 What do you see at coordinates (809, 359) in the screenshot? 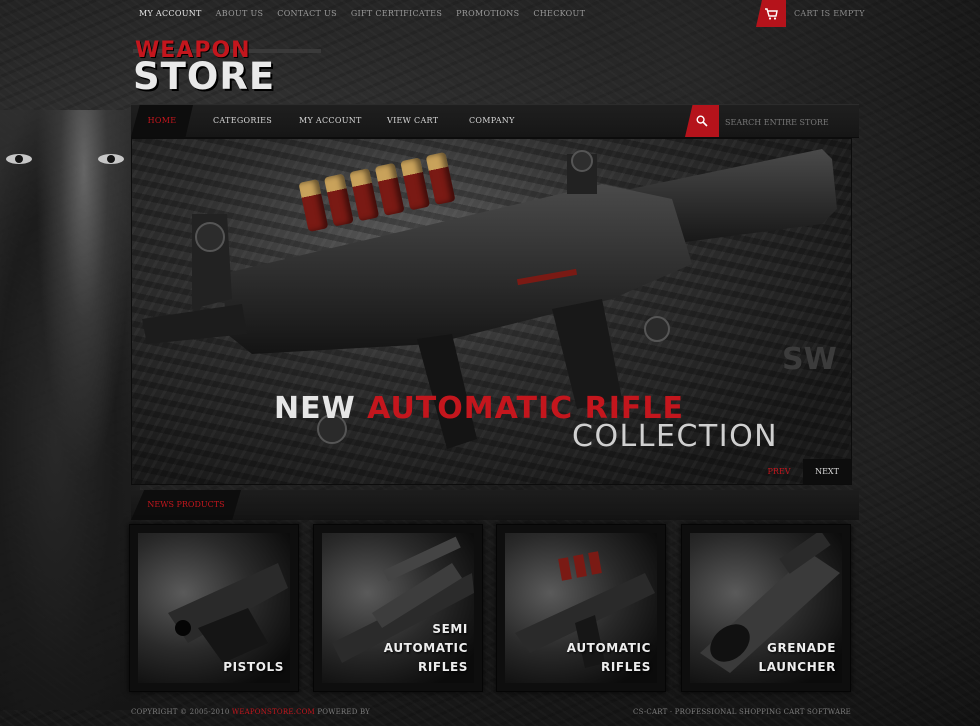
I see `svg-text: SW` at bounding box center [809, 359].